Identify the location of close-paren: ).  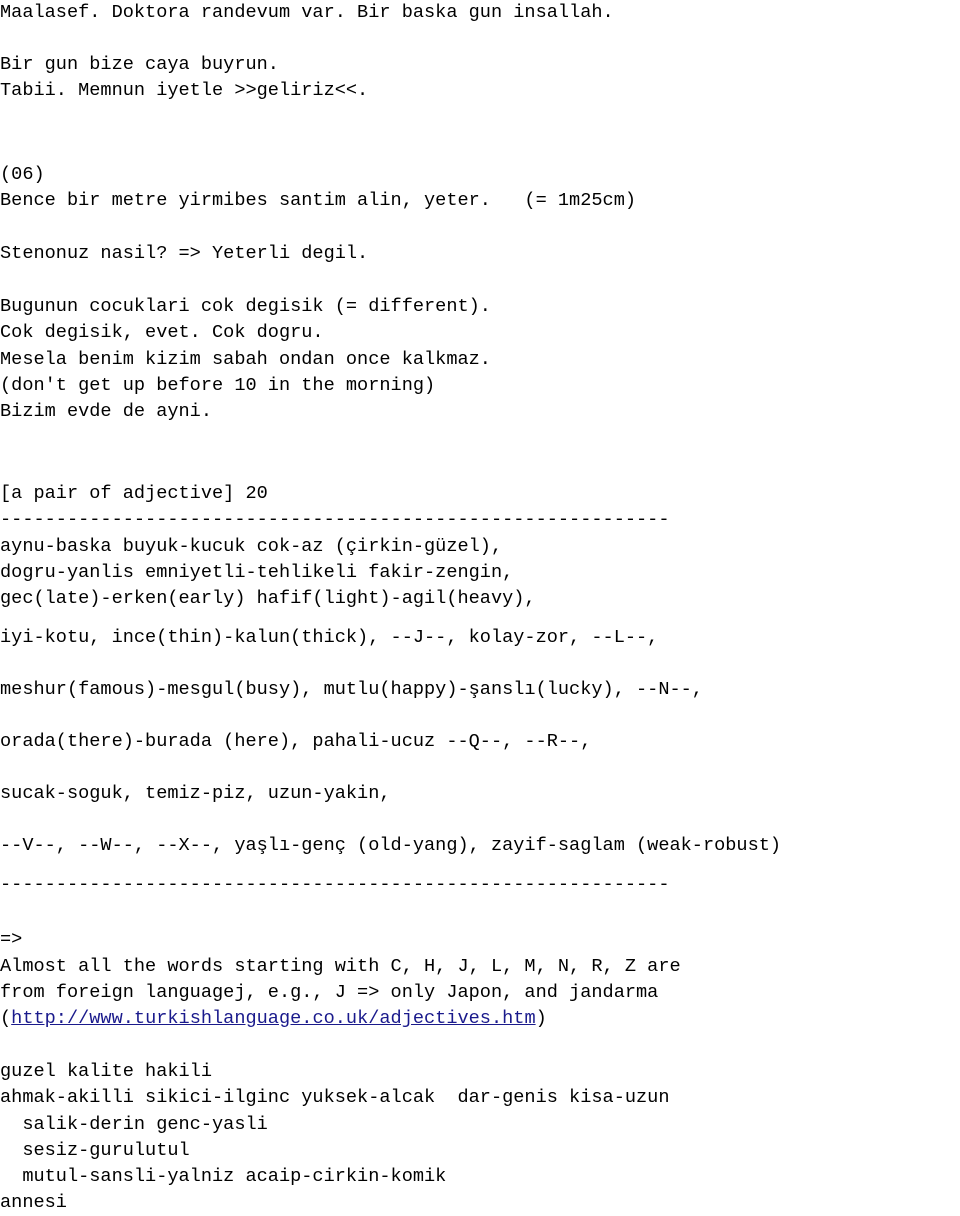
(541, 1019).